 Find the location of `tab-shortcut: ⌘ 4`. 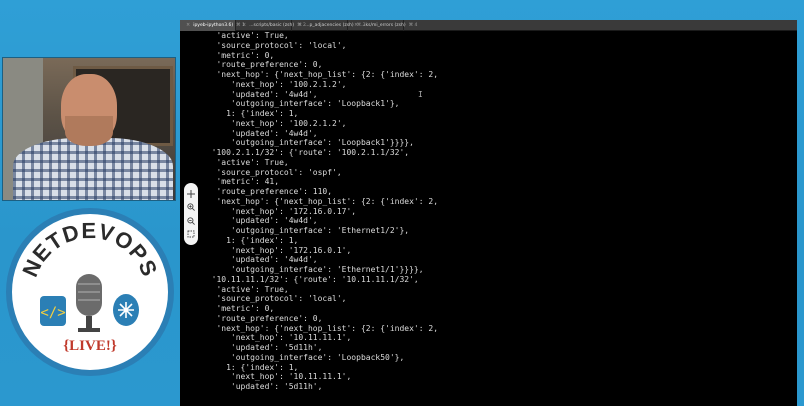

tab-shortcut: ⌘ 4 is located at coordinates (413, 25).